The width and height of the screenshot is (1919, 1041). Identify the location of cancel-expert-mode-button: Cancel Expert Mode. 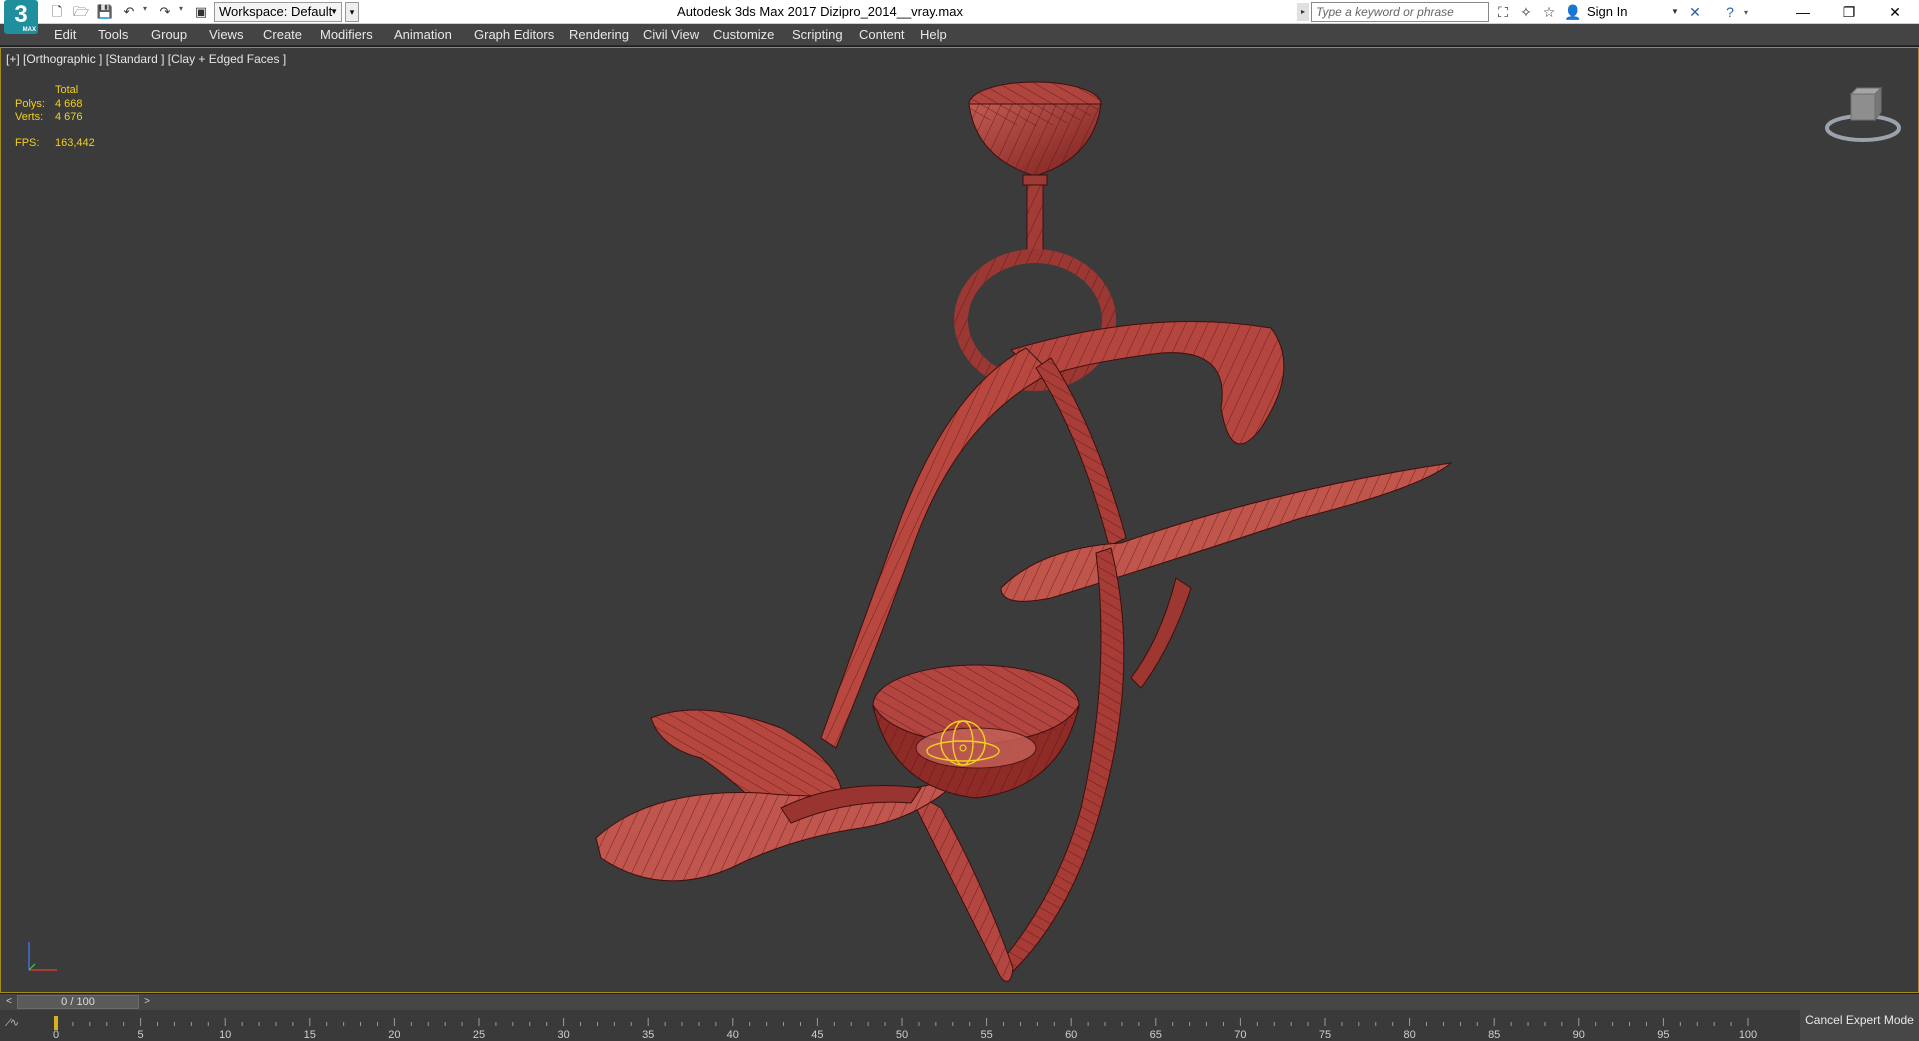
(1859, 1020).